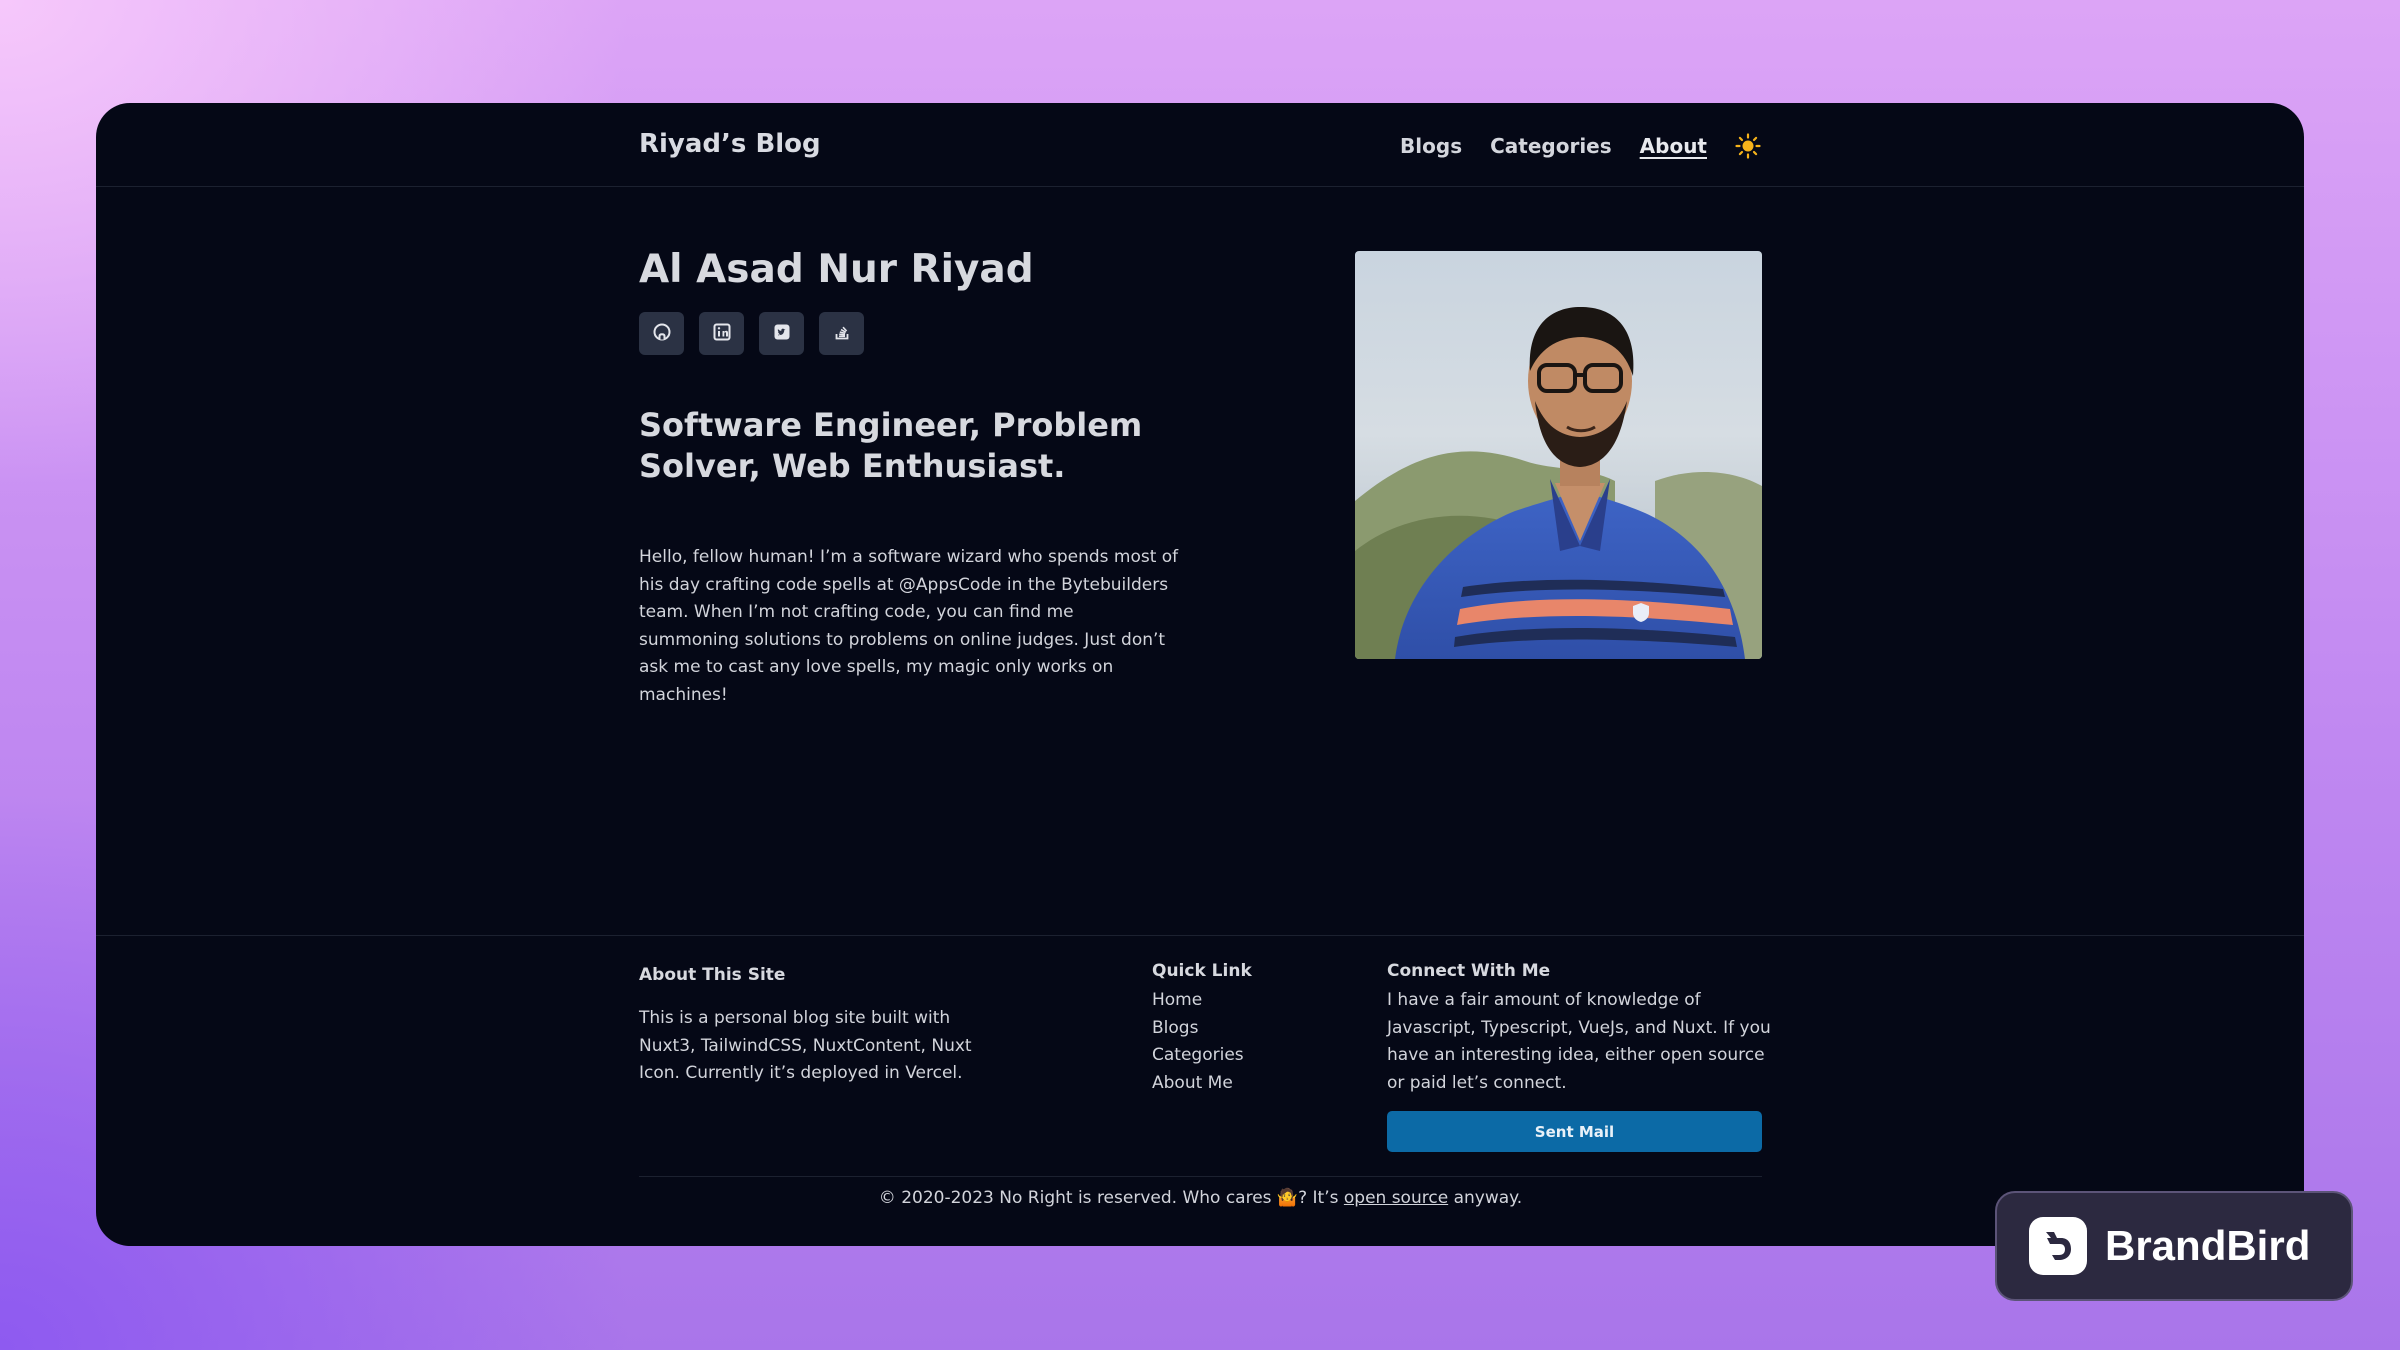 The image size is (2400, 1350). Describe the element at coordinates (2208, 1245) in the screenshot. I see `brandbird-label: BrandBird` at that location.